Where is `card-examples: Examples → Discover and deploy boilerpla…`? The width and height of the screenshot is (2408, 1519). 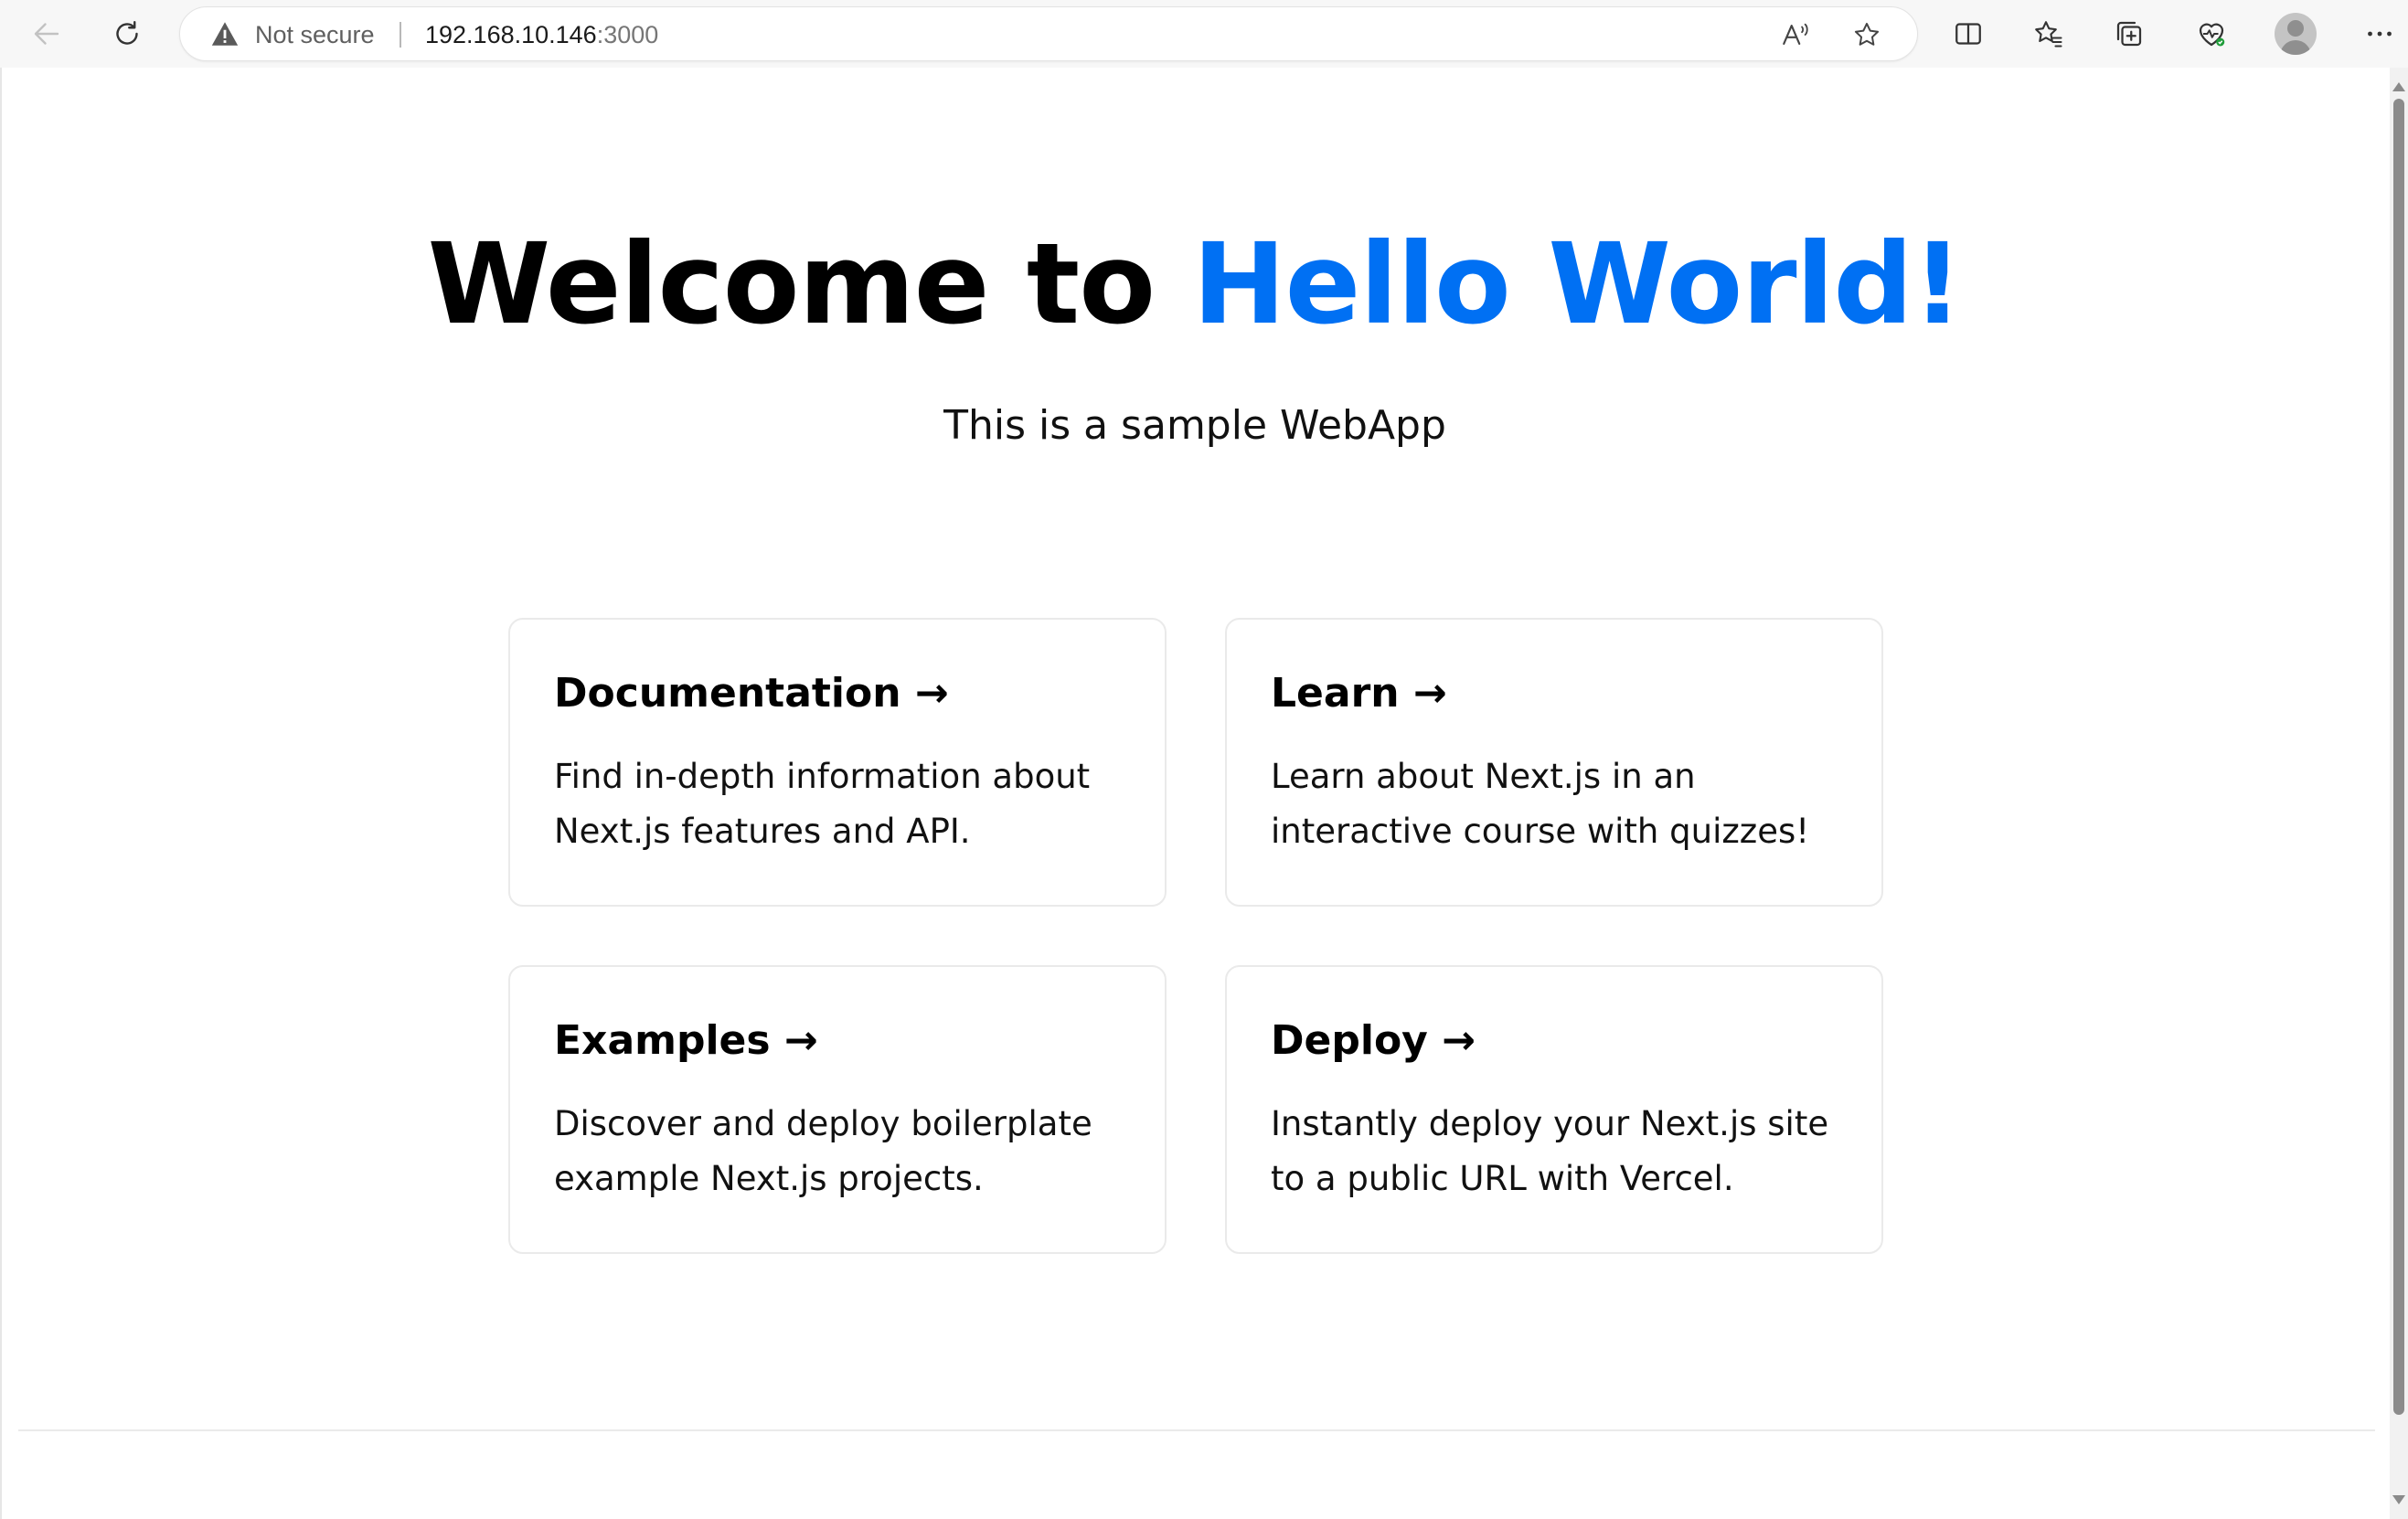
card-examples: Examples → Discover and deploy boilerpla… is located at coordinates (837, 1109).